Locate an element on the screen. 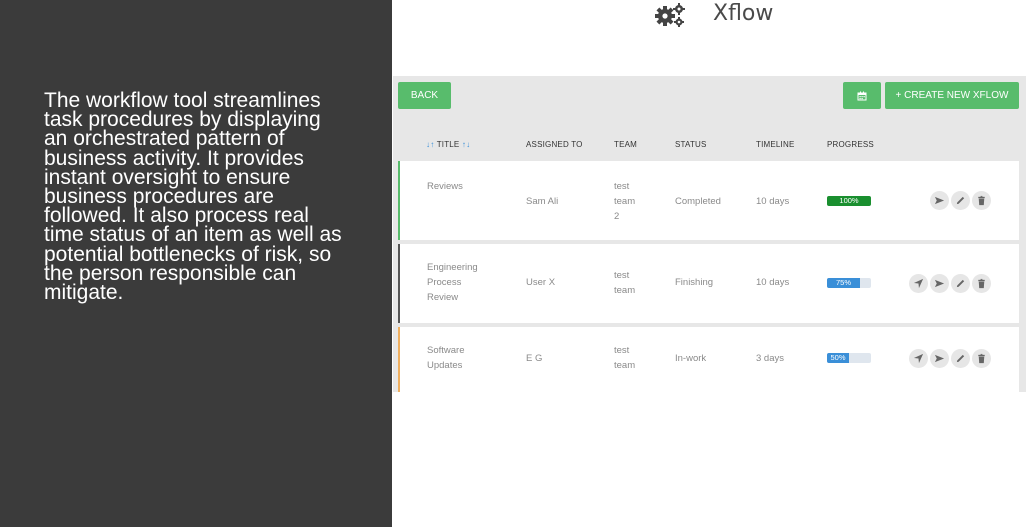  column-title-header: ↓↑ TITLE ↑↓ is located at coordinates (448, 144).